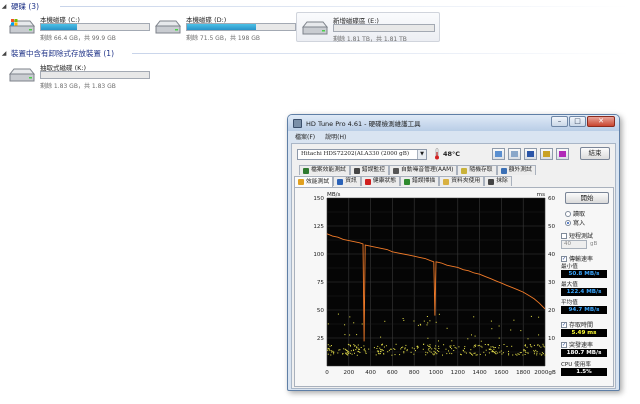 The width and height of the screenshot is (640, 404). I want to click on tab-benchmark: 效能測試, so click(314, 181).